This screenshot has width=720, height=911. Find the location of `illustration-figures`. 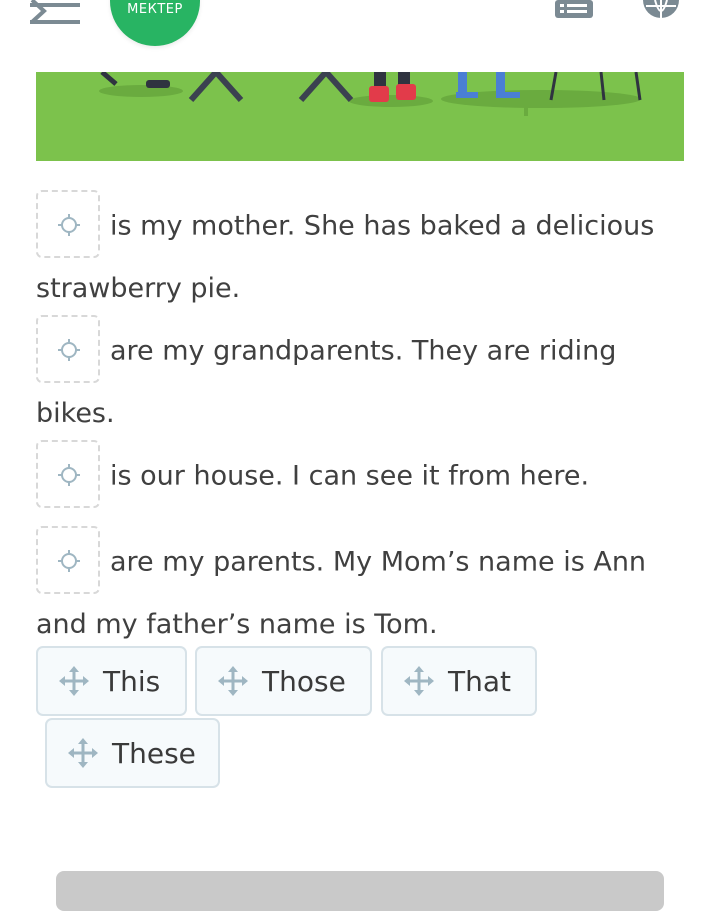

illustration-figures is located at coordinates (370, 94).